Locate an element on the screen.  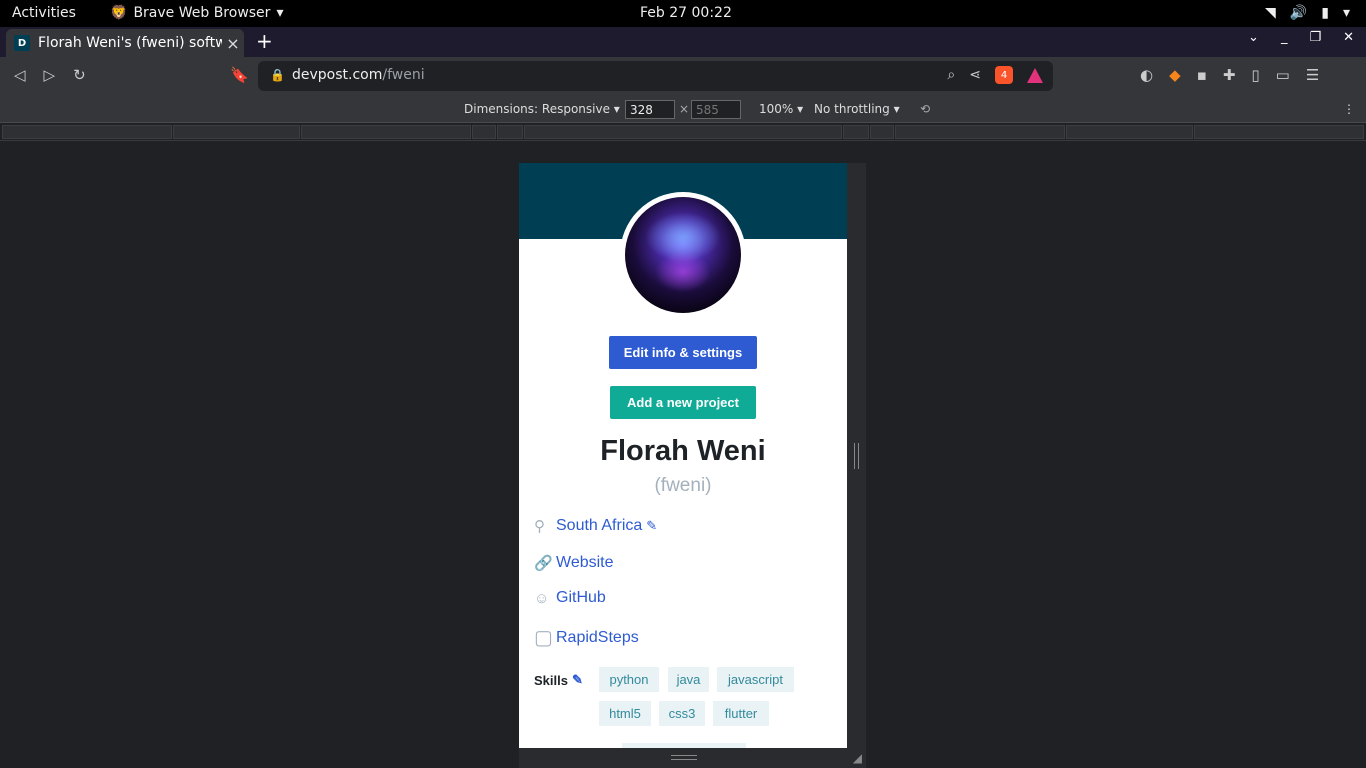
width-input is located at coordinates (650, 109).